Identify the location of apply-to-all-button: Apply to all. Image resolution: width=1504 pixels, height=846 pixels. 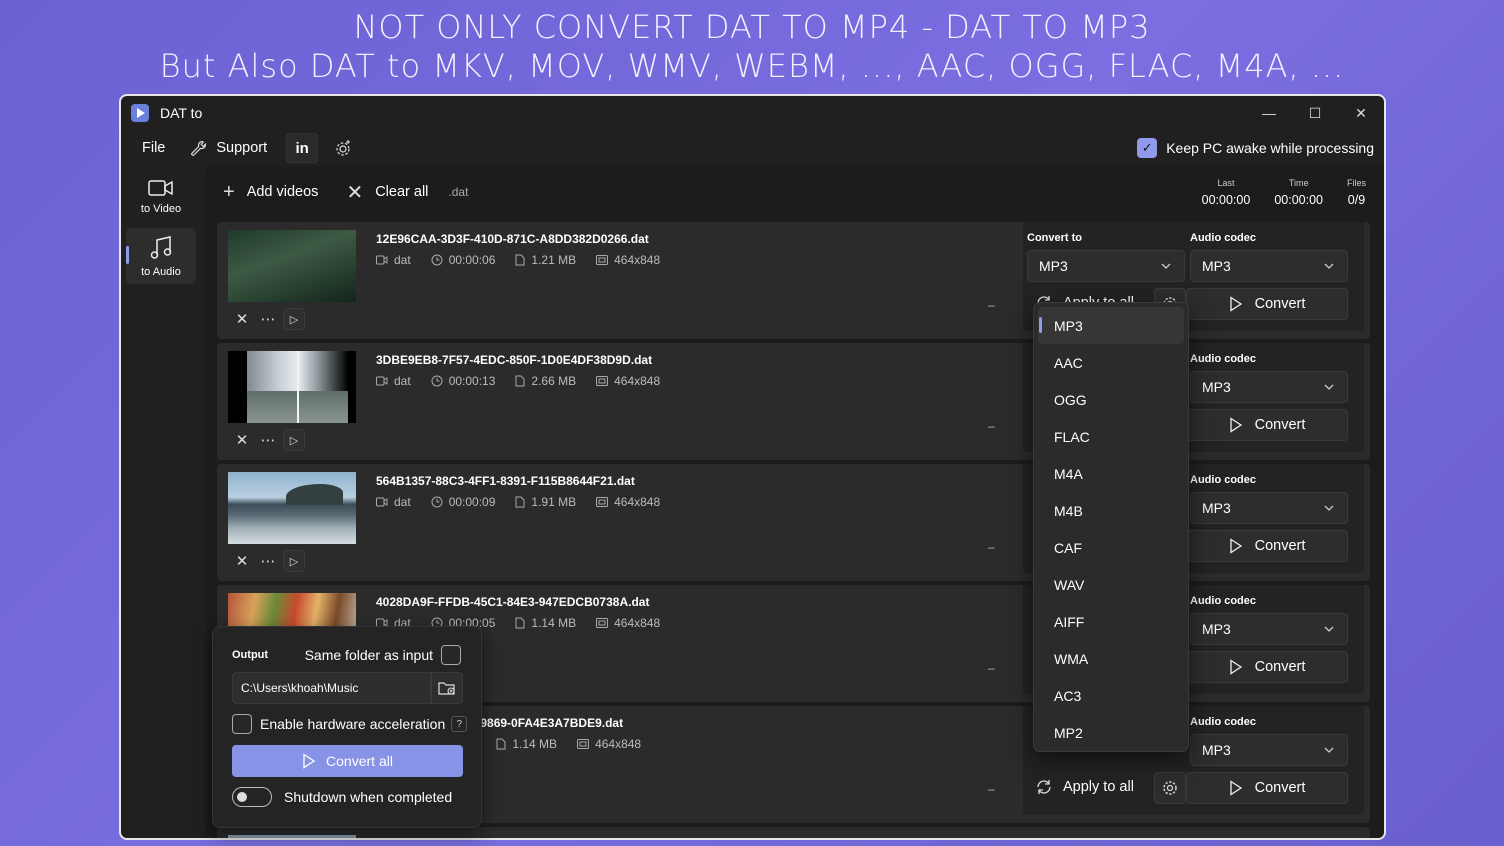
(1084, 787).